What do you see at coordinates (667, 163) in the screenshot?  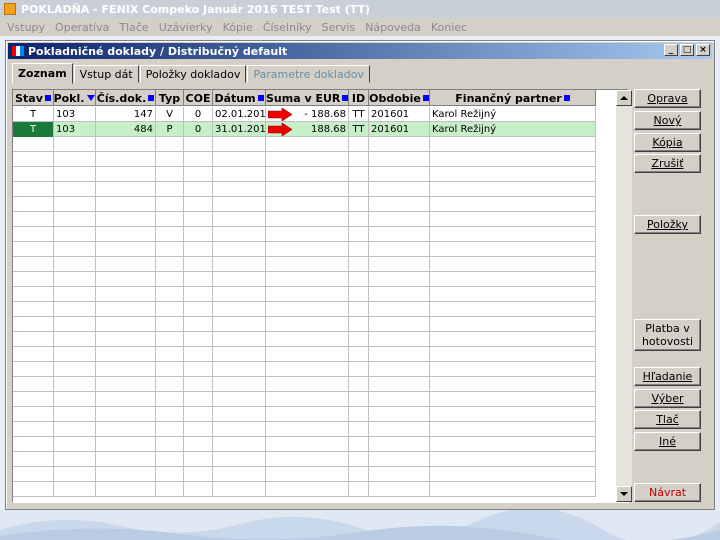 I see `zrusit-button: Zrušiť` at bounding box center [667, 163].